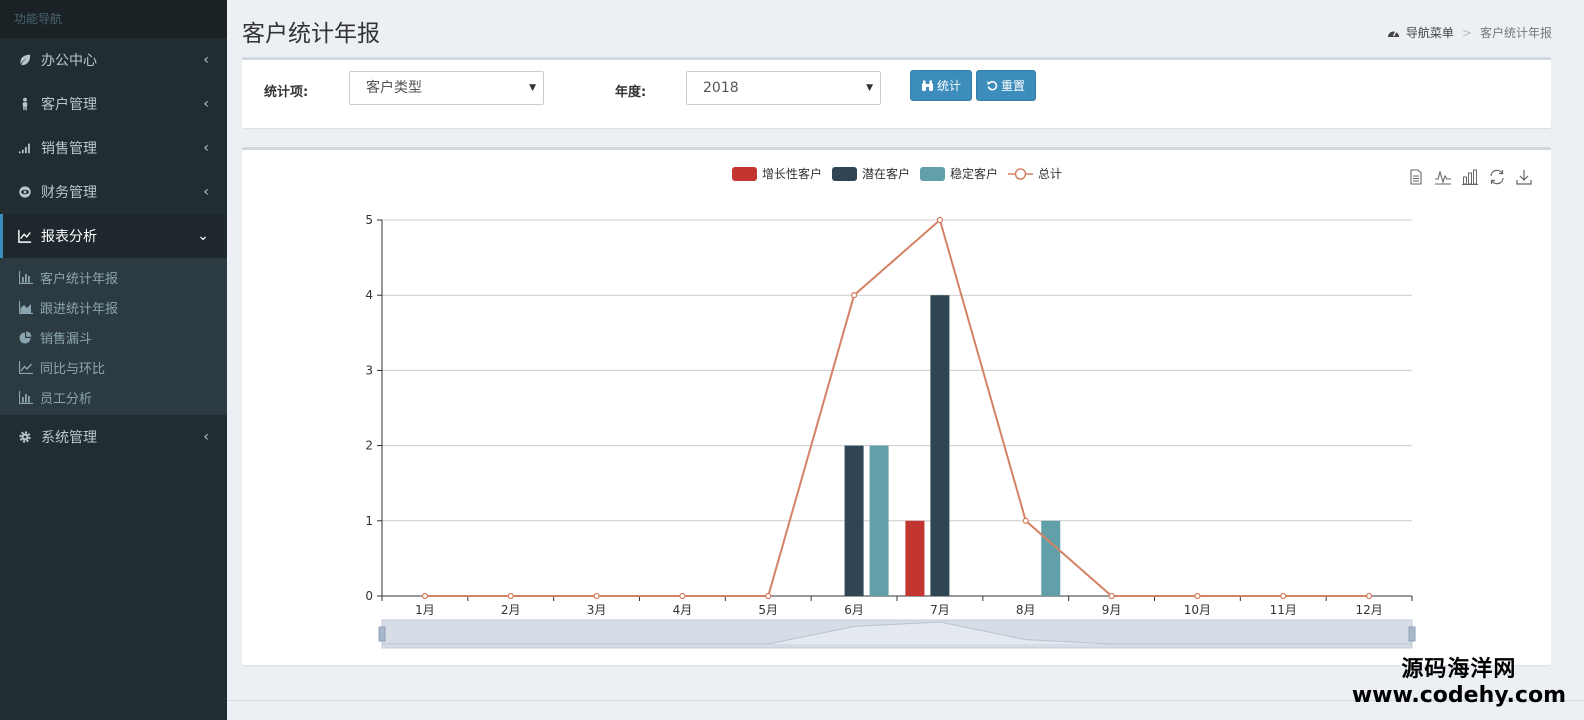 This screenshot has height=720, width=1584. What do you see at coordinates (69, 438) in the screenshot?
I see `menu-label: 系统管理` at bounding box center [69, 438].